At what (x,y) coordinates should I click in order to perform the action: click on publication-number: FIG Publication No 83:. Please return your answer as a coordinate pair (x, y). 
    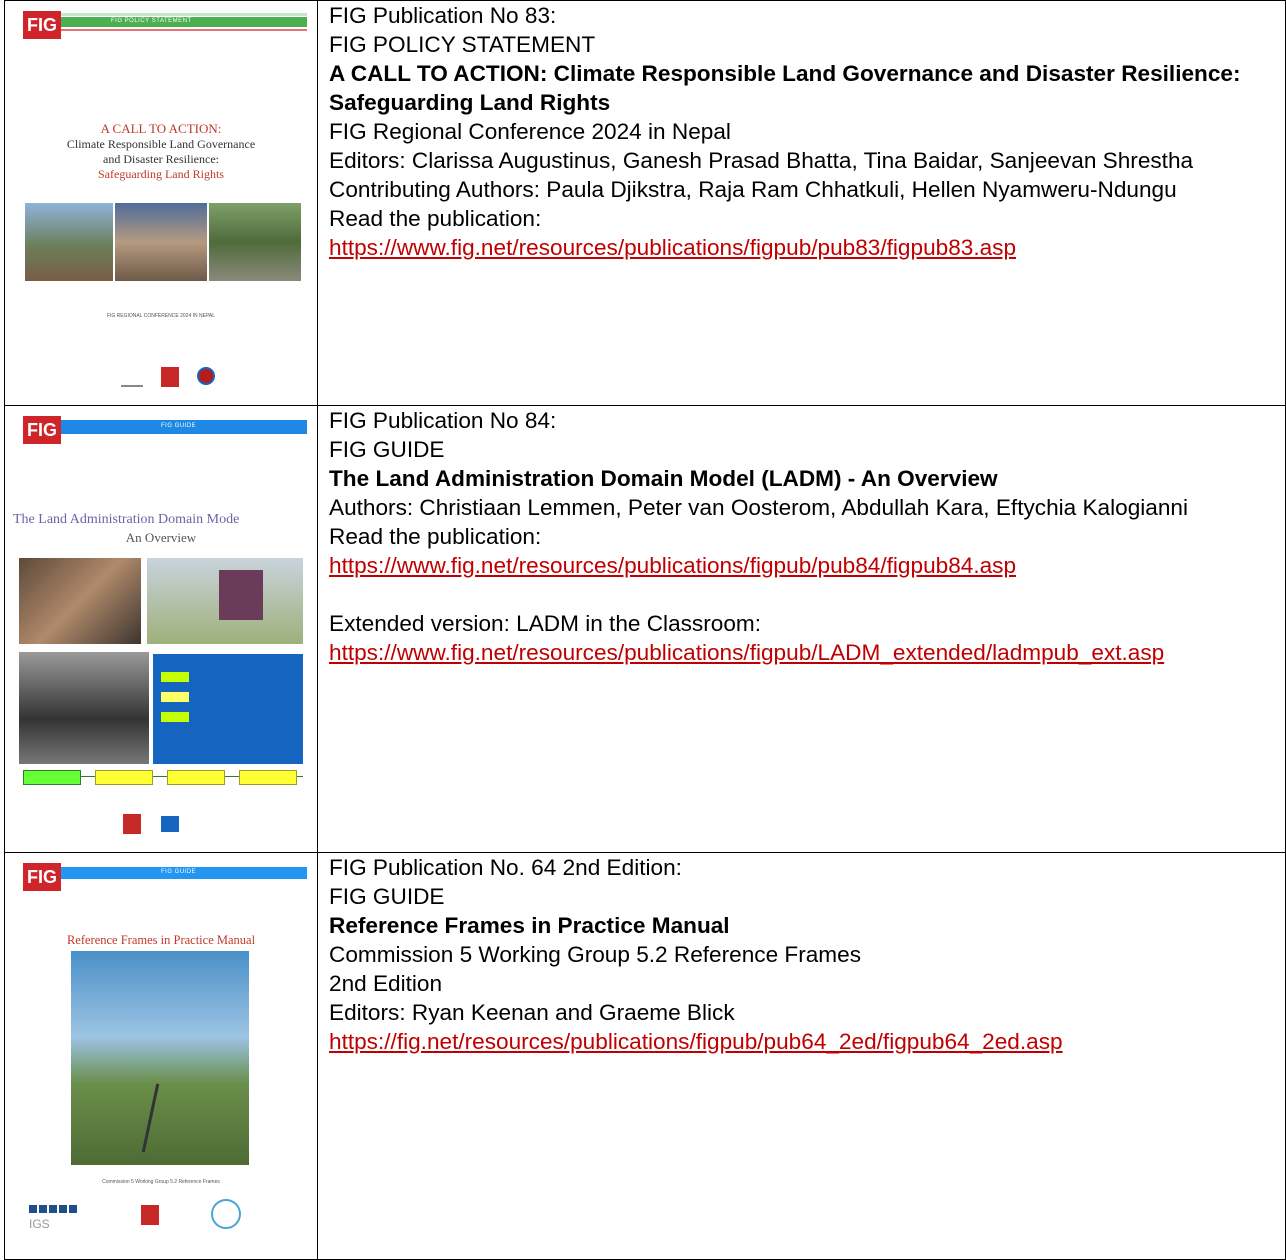
    Looking at the image, I should click on (443, 15).